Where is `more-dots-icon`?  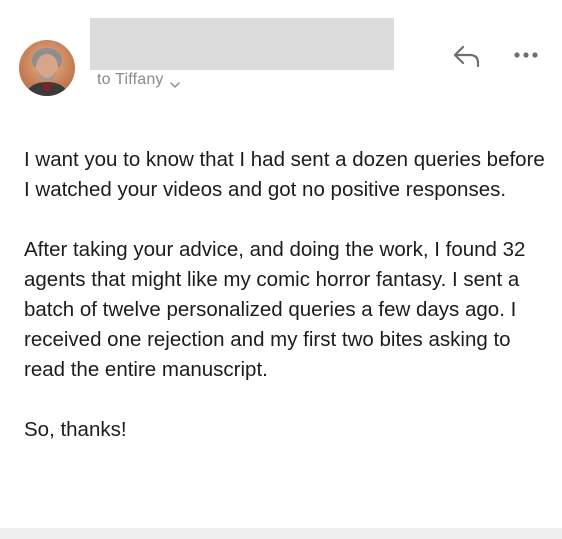
more-dots-icon is located at coordinates (527, 55).